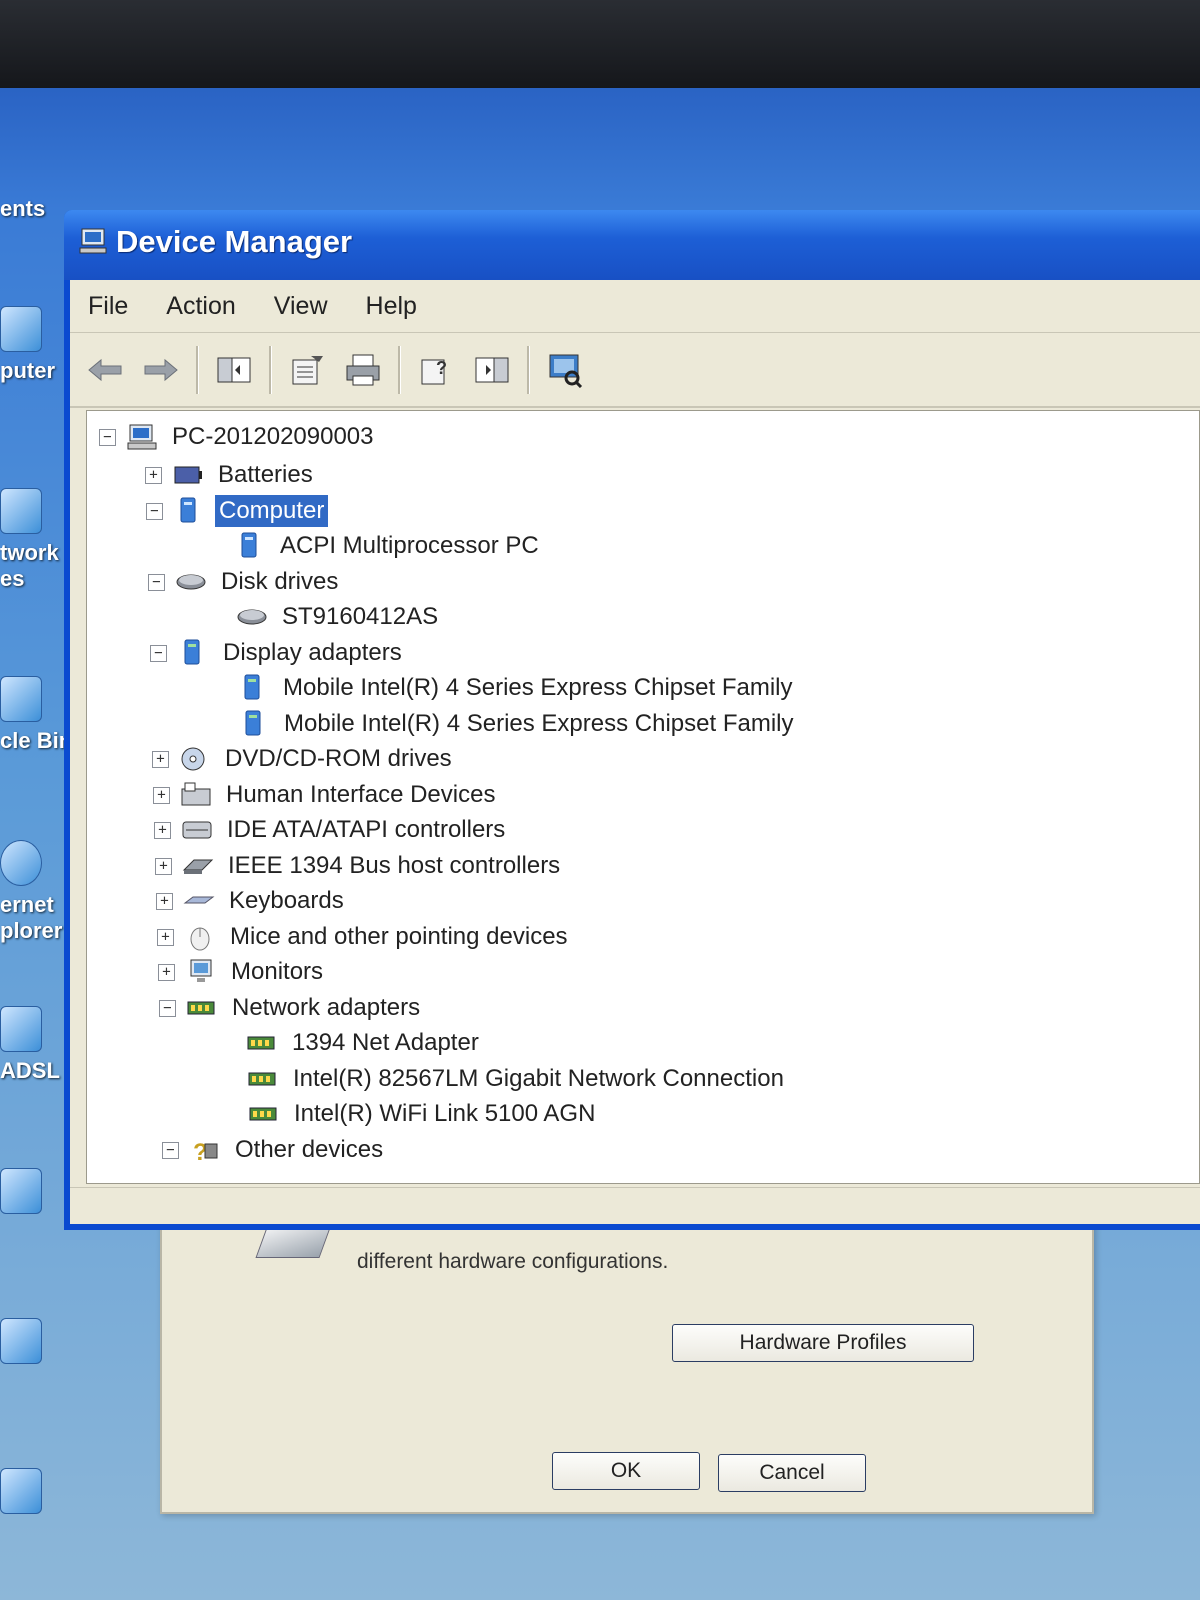 This screenshot has width=1200, height=1600. What do you see at coordinates (108, 306) in the screenshot?
I see `menu-file: File` at bounding box center [108, 306].